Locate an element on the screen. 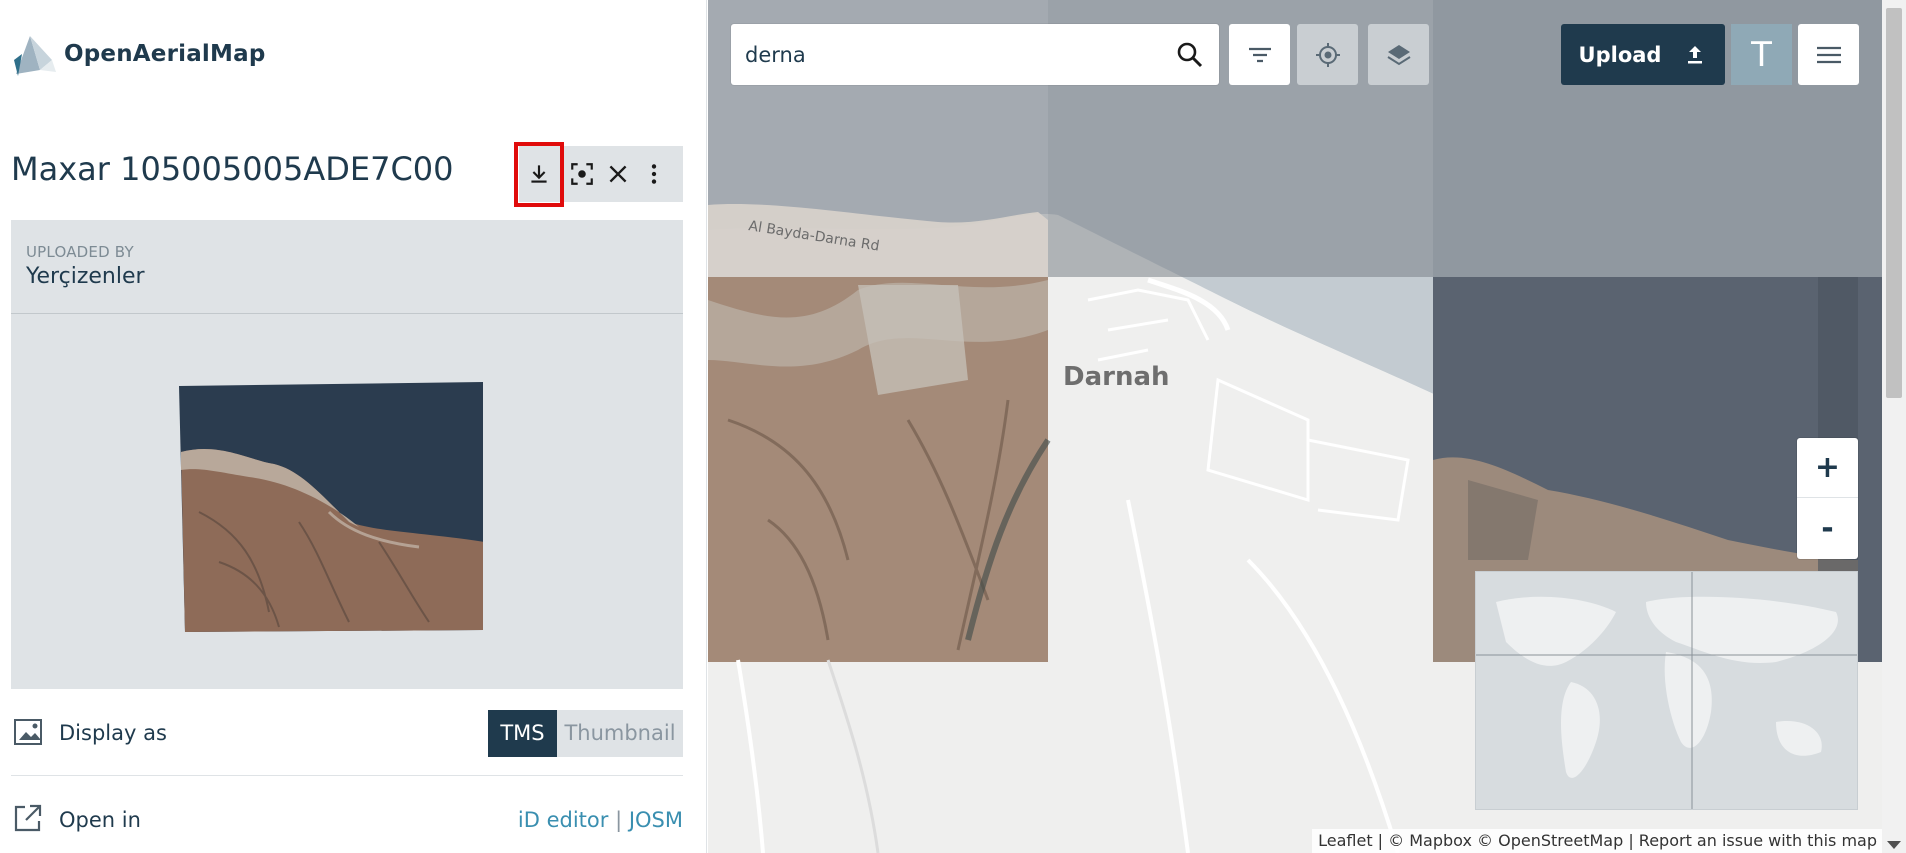 This screenshot has height=853, width=1906. more-vertical-icon is located at coordinates (654, 174).